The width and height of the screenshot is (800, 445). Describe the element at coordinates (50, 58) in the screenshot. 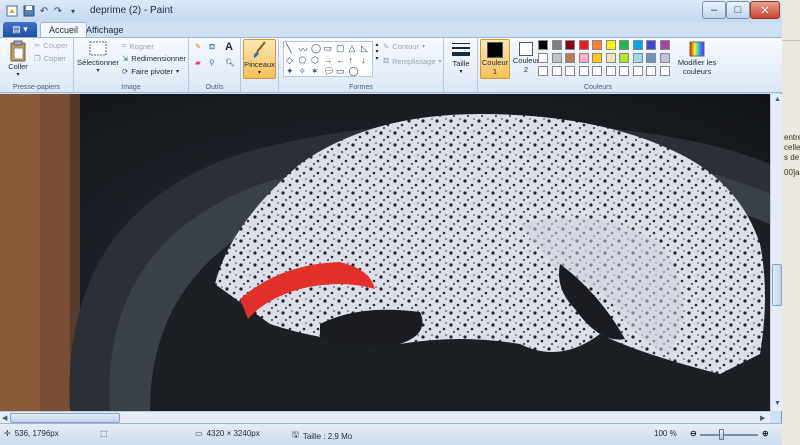

I see `copy-button: ❐ Copier` at that location.